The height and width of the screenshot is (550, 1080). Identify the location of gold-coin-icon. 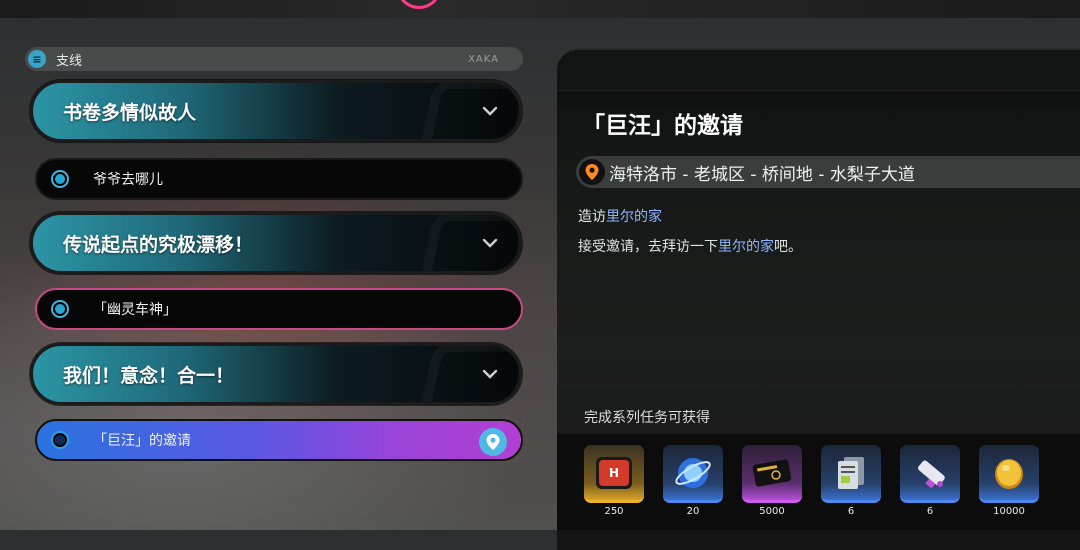
(1009, 473).